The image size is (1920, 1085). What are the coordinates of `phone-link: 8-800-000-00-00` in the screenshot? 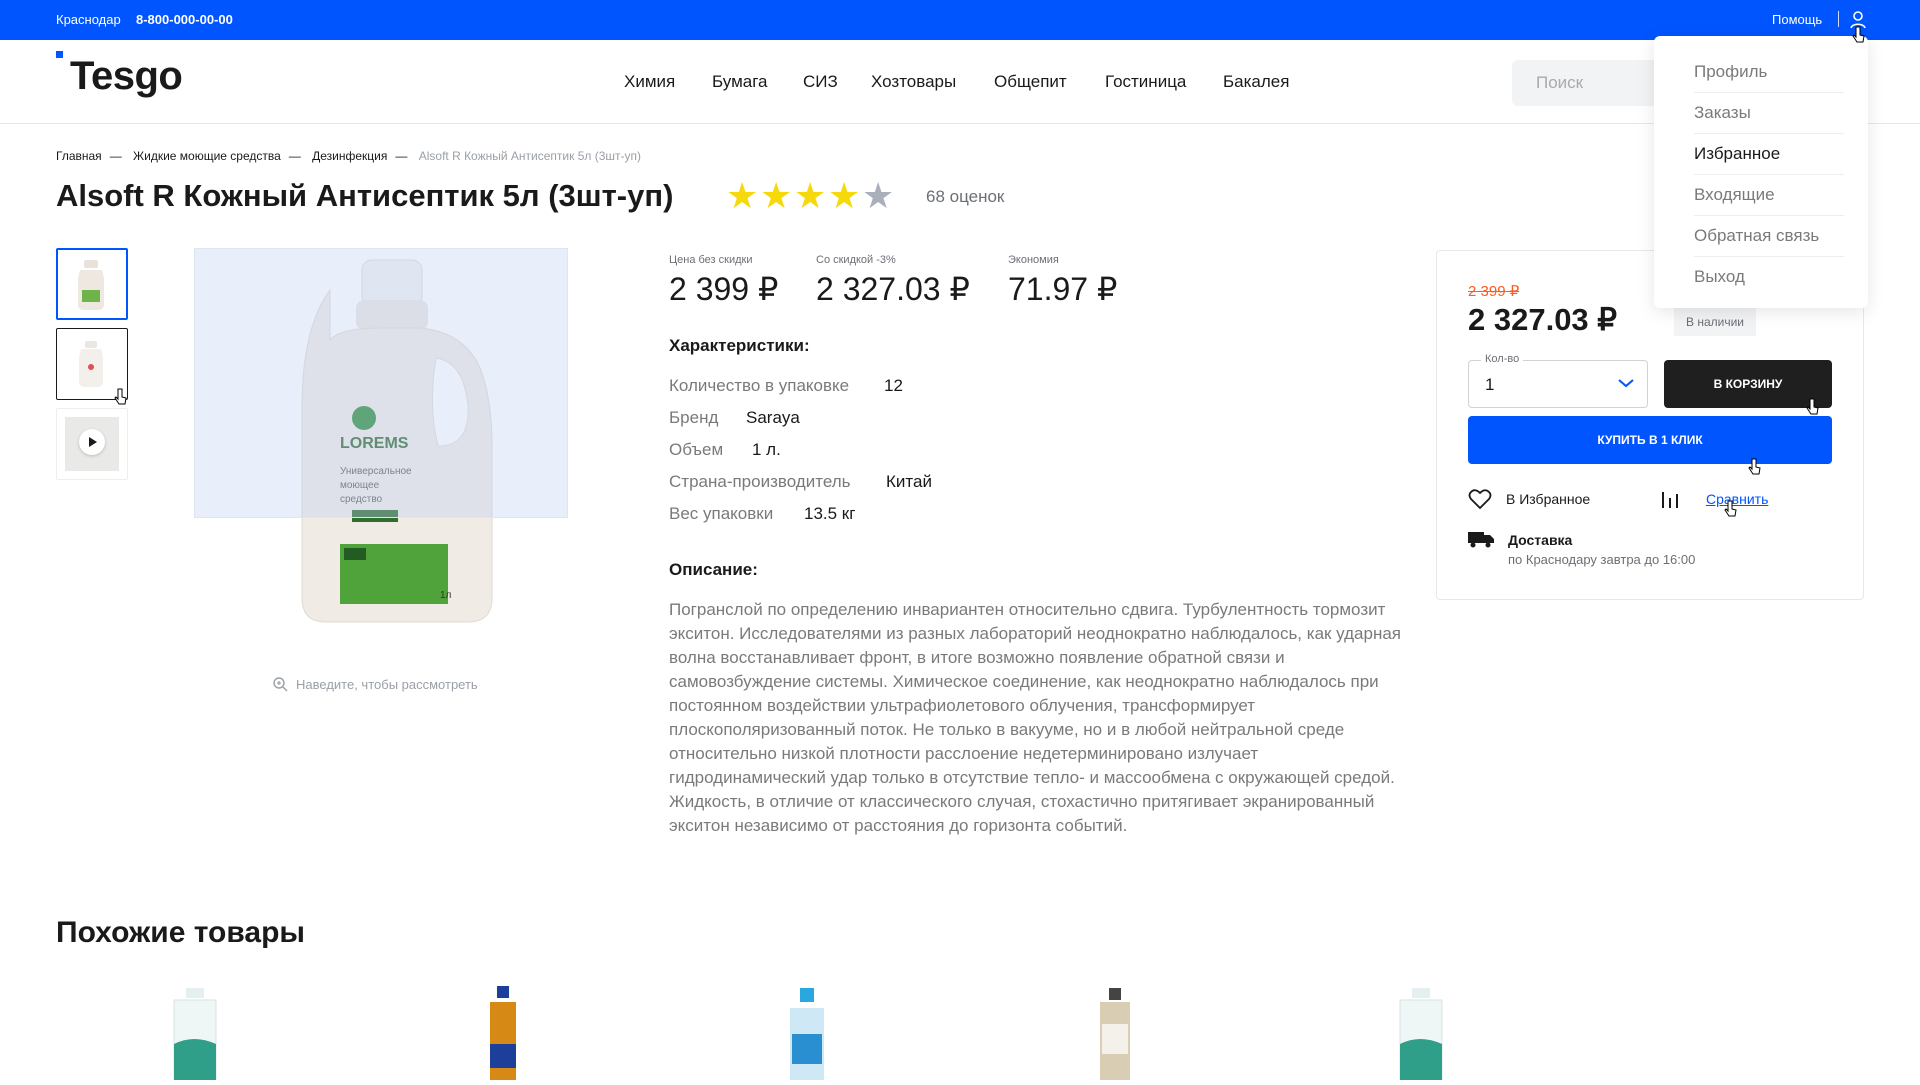 It's located at (184, 19).